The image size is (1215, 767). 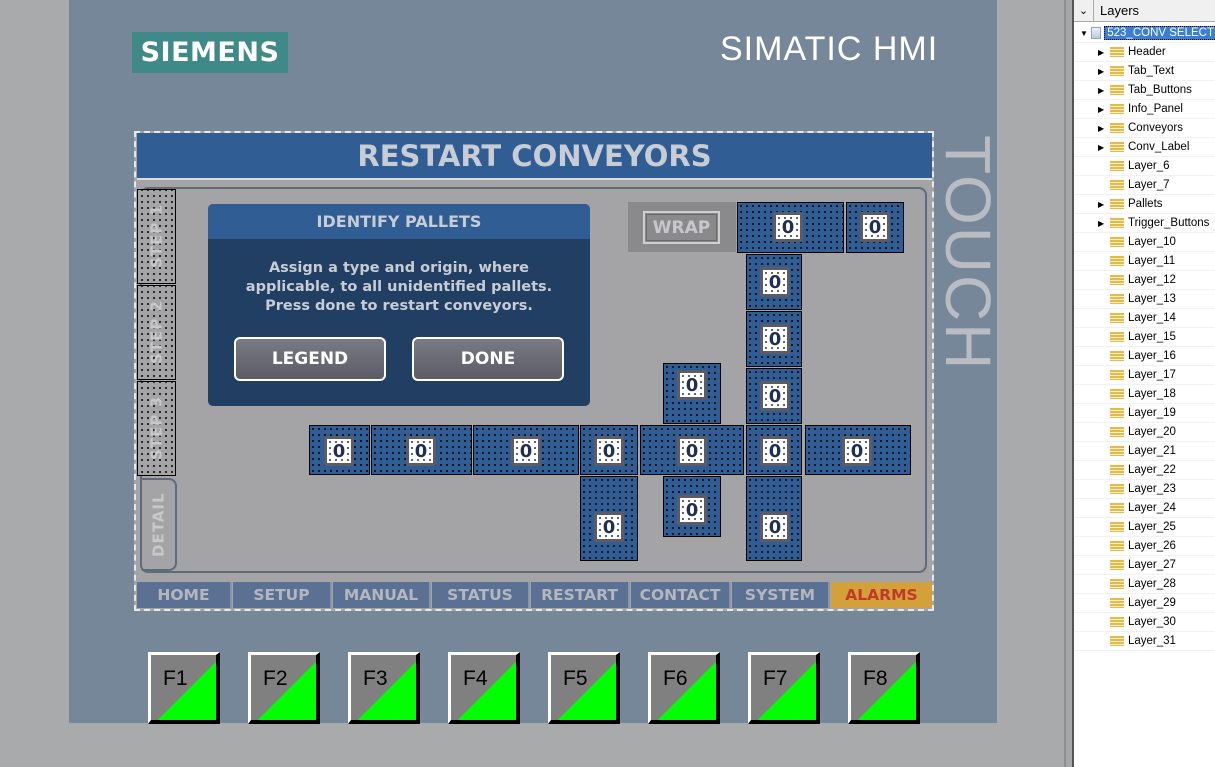 What do you see at coordinates (684, 688) in the screenshot?
I see `function-key-f6: F6` at bounding box center [684, 688].